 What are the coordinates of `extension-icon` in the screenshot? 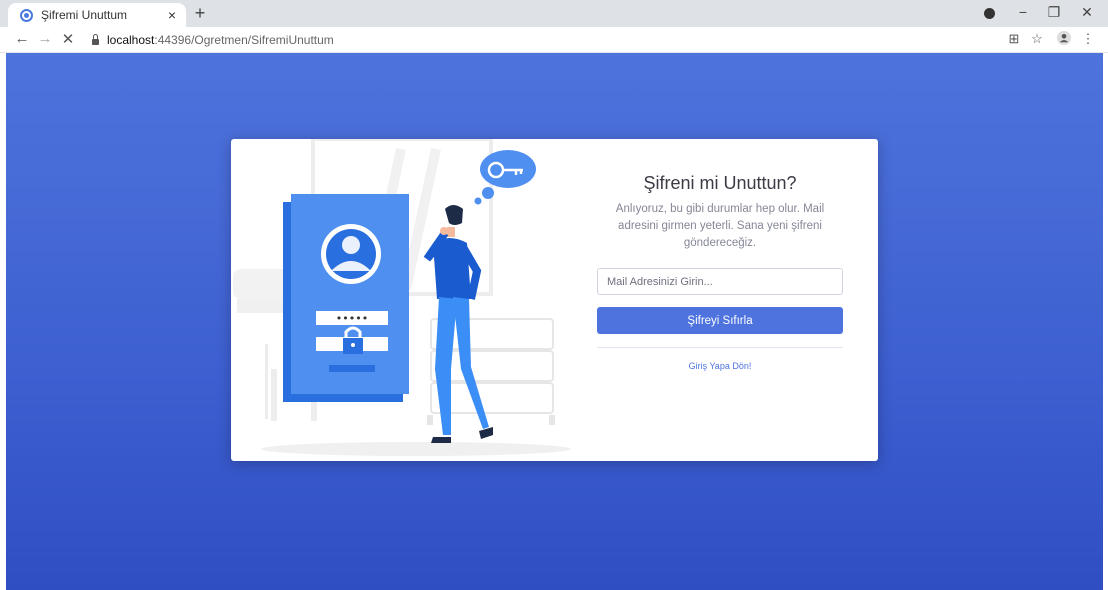 It's located at (989, 13).